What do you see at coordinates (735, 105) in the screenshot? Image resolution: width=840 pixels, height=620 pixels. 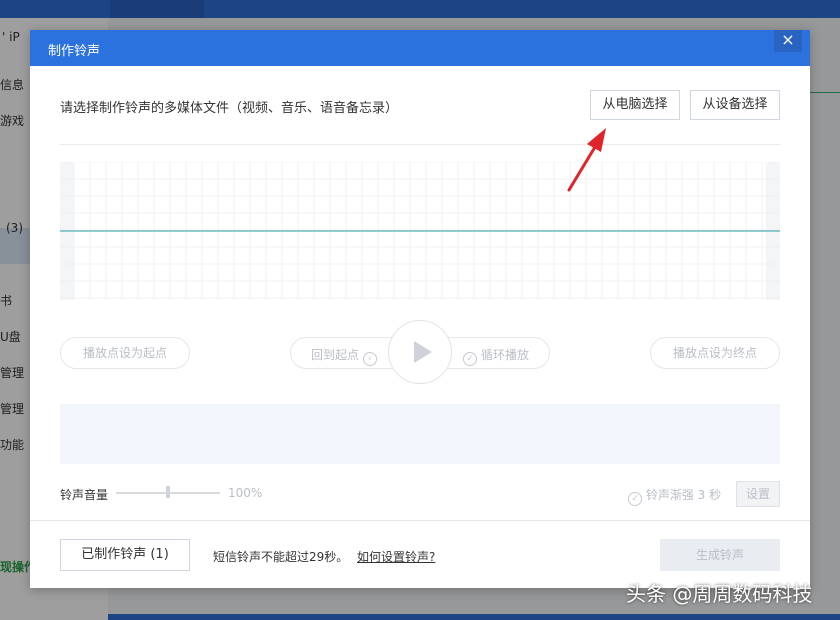 I see `choose-from-device-button: 从设备选择` at bounding box center [735, 105].